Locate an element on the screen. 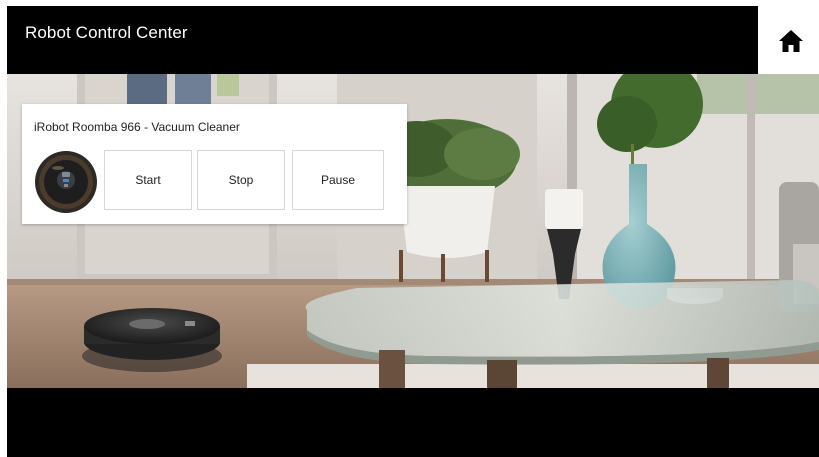 This screenshot has width=819, height=457. home-button is located at coordinates (791, 41).